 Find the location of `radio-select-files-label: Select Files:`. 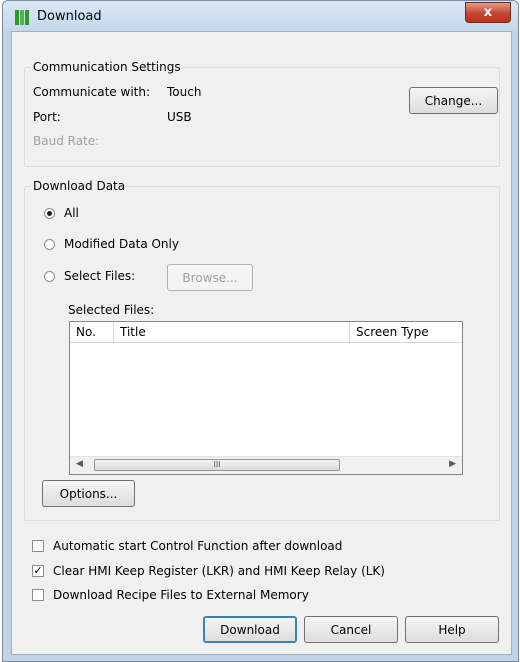

radio-select-files-label: Select Files: is located at coordinates (99, 276).